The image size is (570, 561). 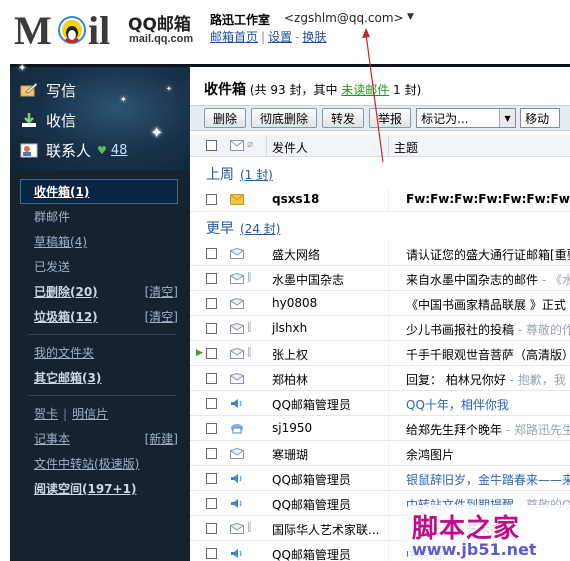 What do you see at coordinates (290, 454) in the screenshot?
I see `mail-sender: 寒珊瑚` at bounding box center [290, 454].